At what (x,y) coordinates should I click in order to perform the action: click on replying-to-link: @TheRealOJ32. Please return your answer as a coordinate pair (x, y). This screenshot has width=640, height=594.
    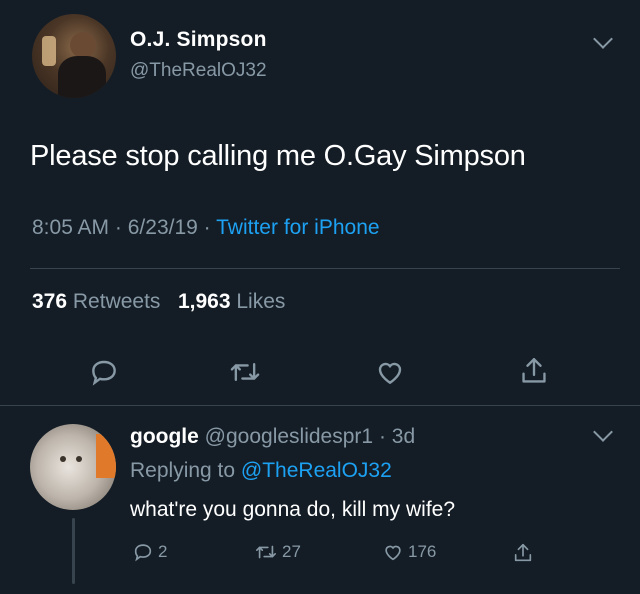
    Looking at the image, I should click on (316, 470).